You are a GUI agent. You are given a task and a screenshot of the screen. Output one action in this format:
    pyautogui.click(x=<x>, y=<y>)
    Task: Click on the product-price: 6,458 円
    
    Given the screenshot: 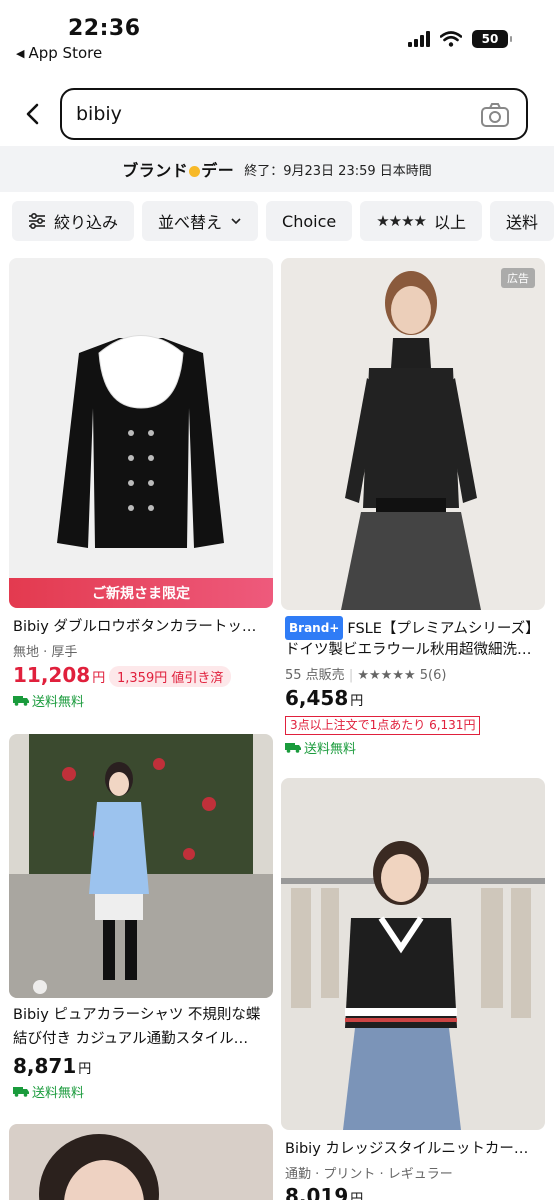 What is the action you would take?
    pyautogui.click(x=324, y=698)
    